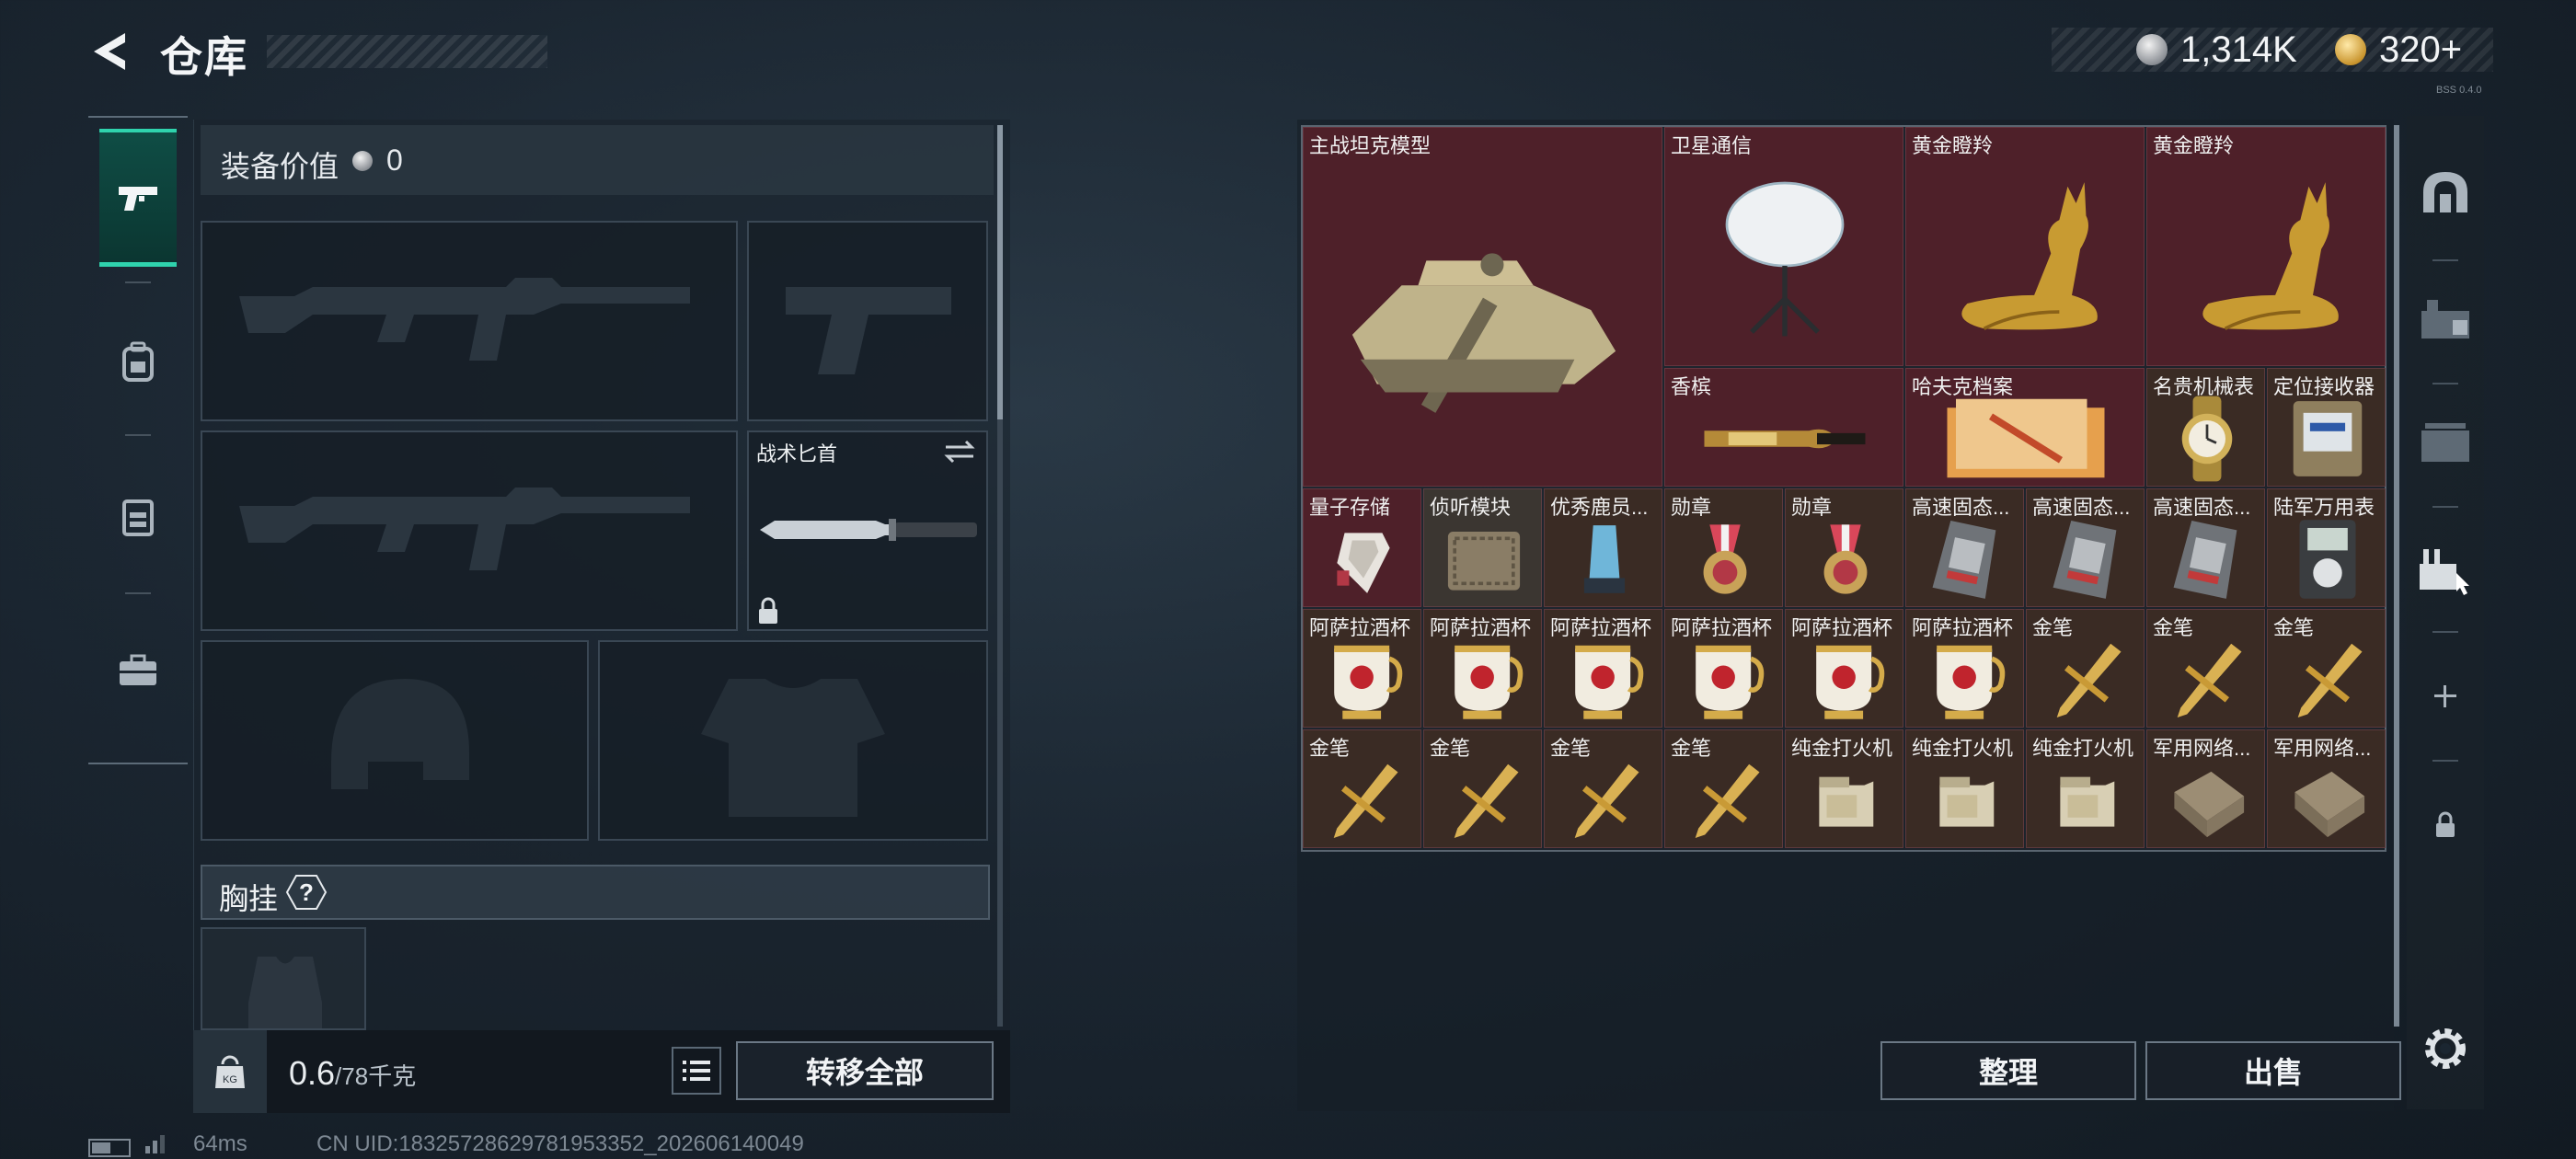 This screenshot has width=2576, height=1159. Describe the element at coordinates (362, 161) in the screenshot. I see `silver-coin-icon` at that location.